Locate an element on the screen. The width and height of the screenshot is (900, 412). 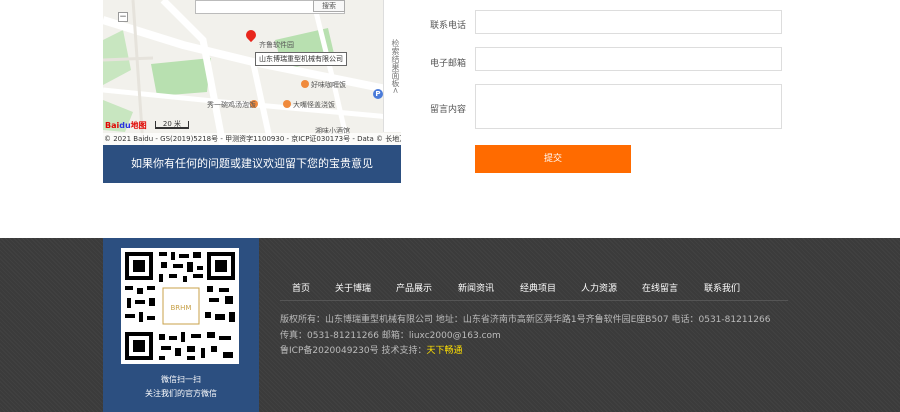
email-label: 电子邮箱 is located at coordinates (448, 64).